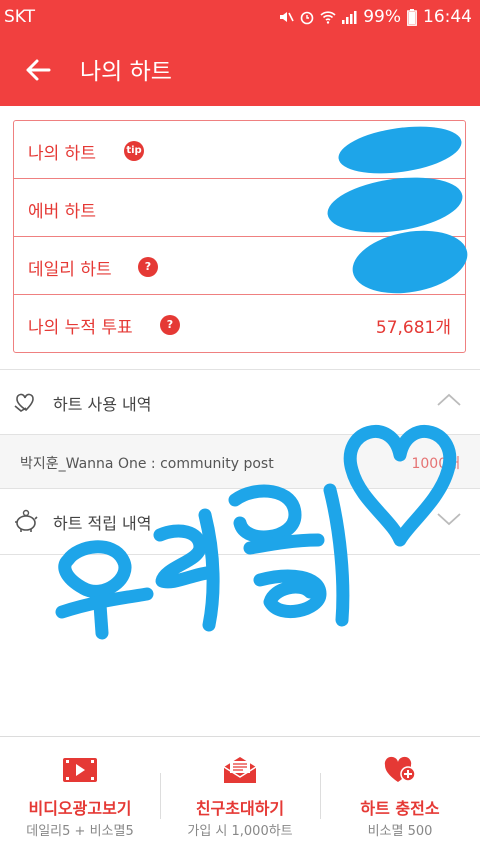 The width and height of the screenshot is (480, 854). What do you see at coordinates (126, 72) in the screenshot?
I see `page-title: 나의 하트` at bounding box center [126, 72].